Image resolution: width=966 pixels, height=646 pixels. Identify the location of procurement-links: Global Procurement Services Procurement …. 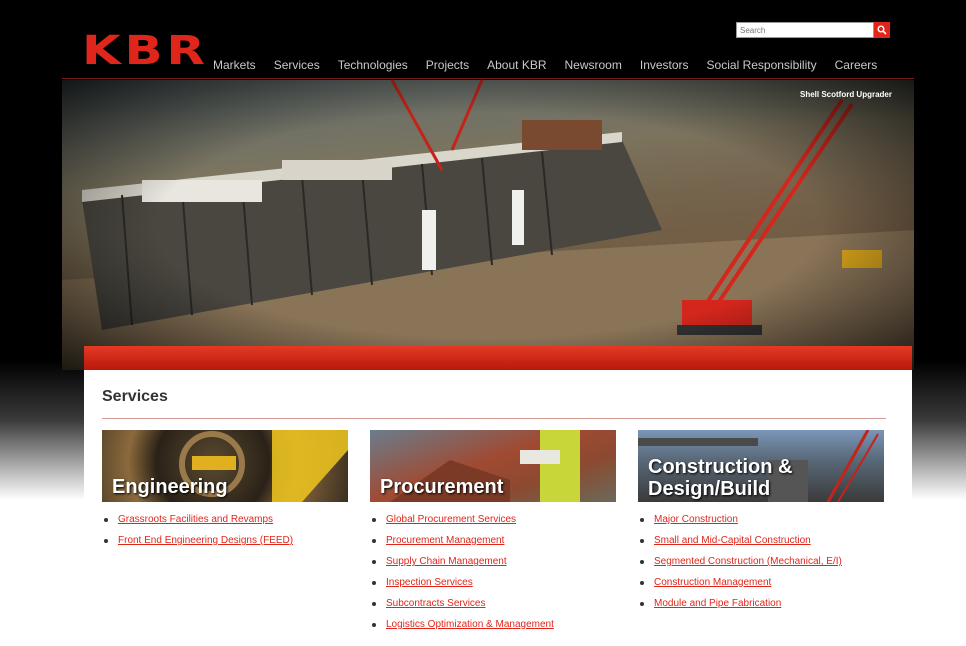
(493, 572).